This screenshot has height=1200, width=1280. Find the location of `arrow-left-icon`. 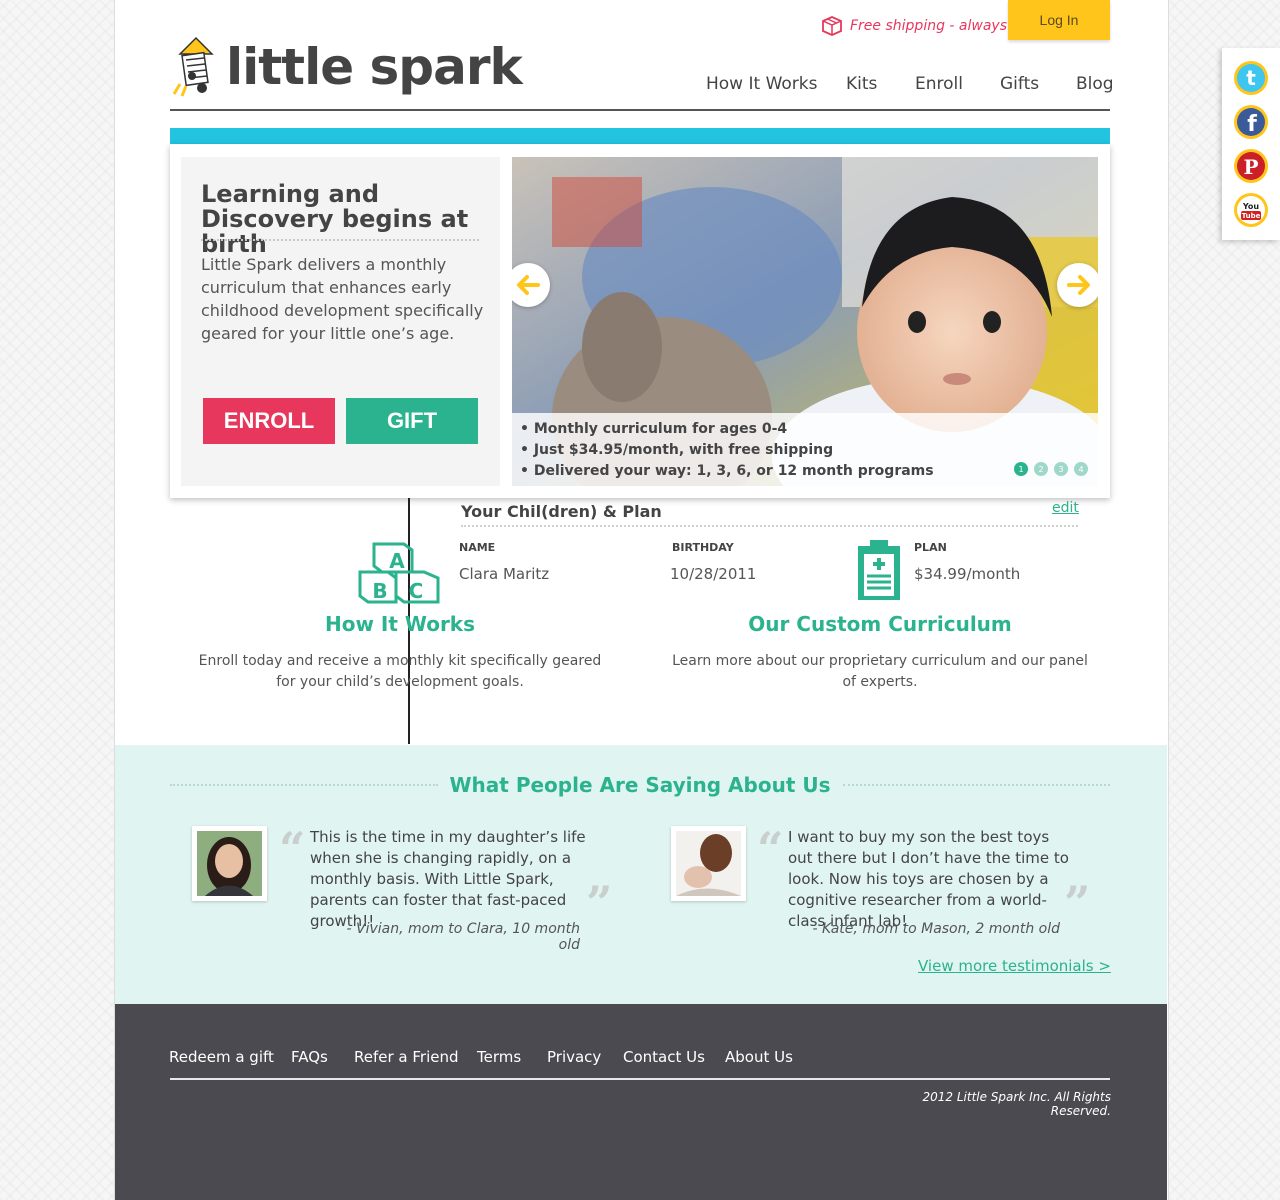

arrow-left-icon is located at coordinates (528, 285).